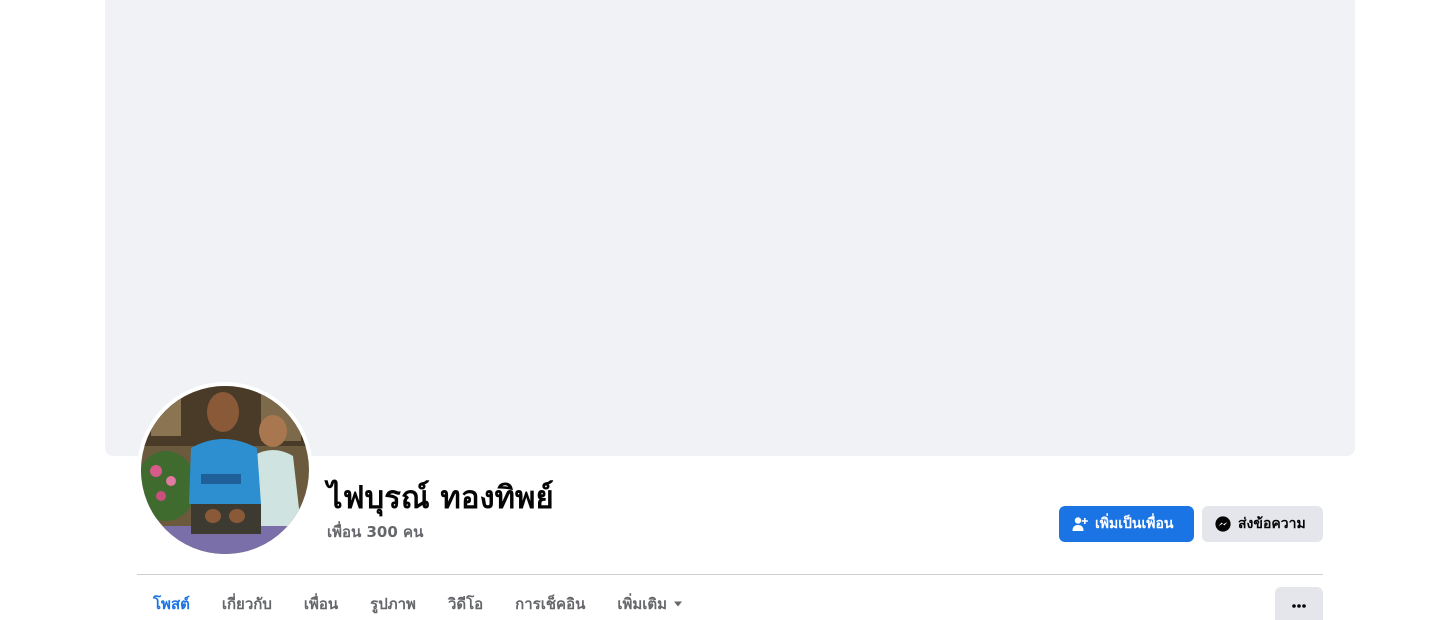 The image size is (1448, 620). I want to click on send-message-button: ส่งข้อความ, so click(1262, 524).